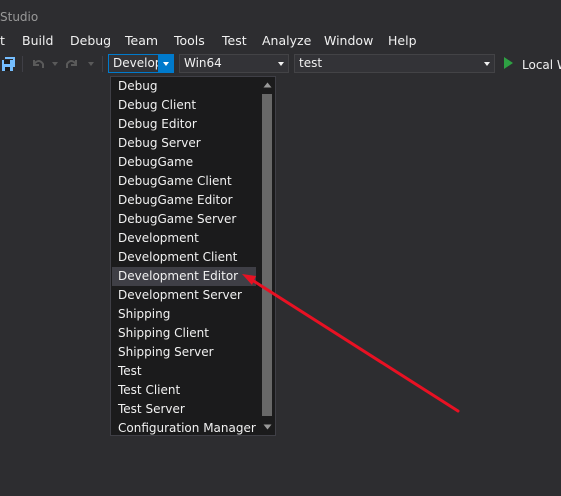 This screenshot has height=496, width=561. I want to click on title-bar: Studio, so click(280, 15).